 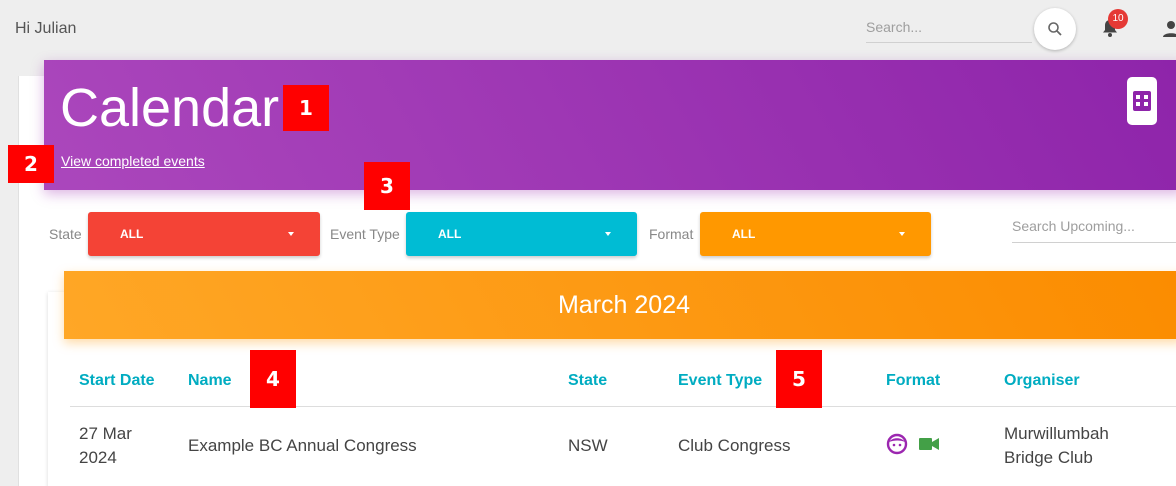 What do you see at coordinates (450, 234) in the screenshot?
I see `event-type-filter-value: ALL` at bounding box center [450, 234].